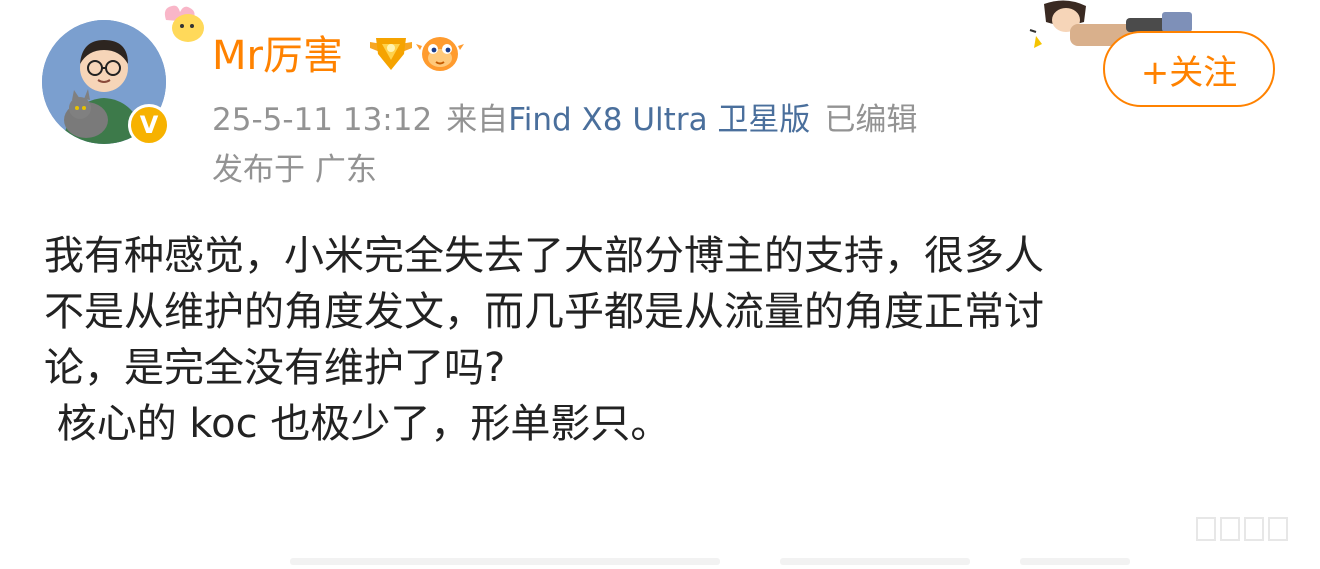  I want to click on verified-badge-icon: V, so click(149, 125).